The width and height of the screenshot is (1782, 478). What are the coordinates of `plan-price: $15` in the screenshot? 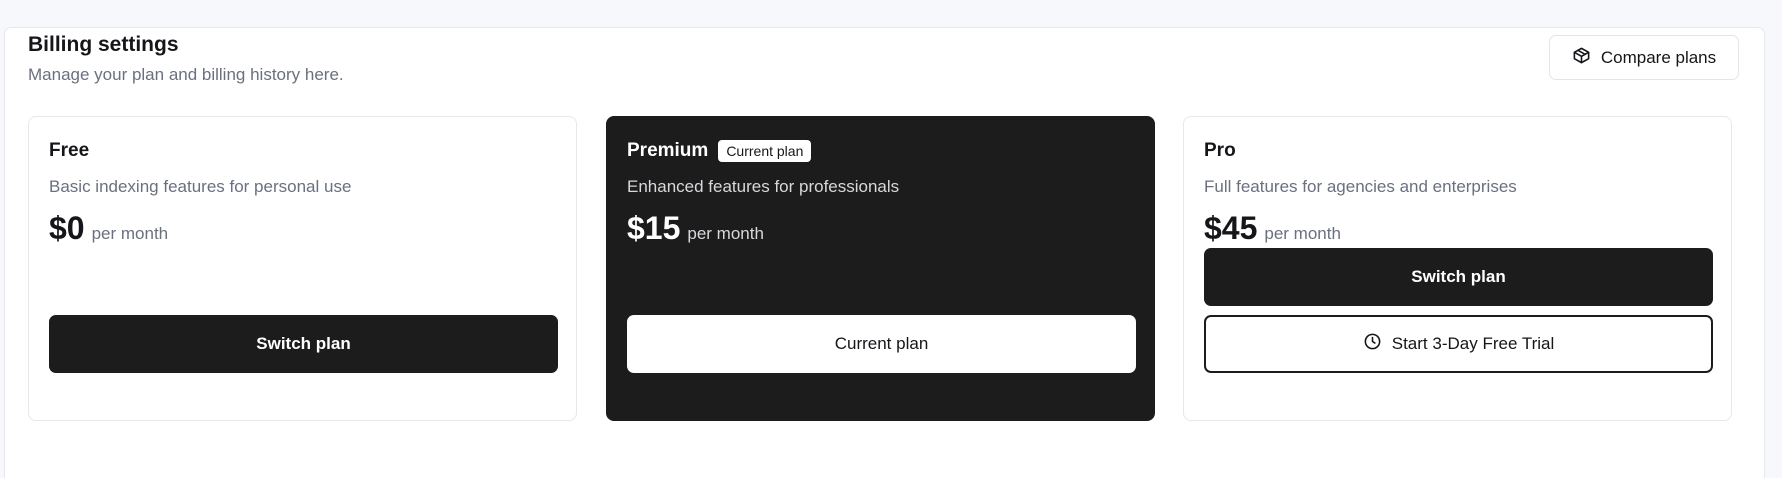 It's located at (654, 228).